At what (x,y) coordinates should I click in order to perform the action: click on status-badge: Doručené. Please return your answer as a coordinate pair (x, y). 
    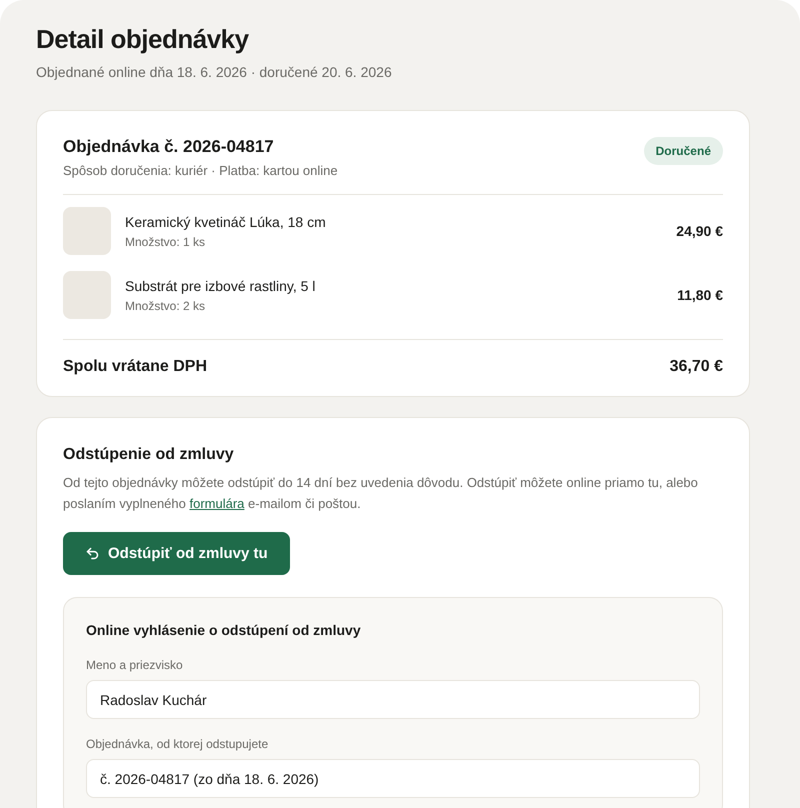
    Looking at the image, I should click on (683, 151).